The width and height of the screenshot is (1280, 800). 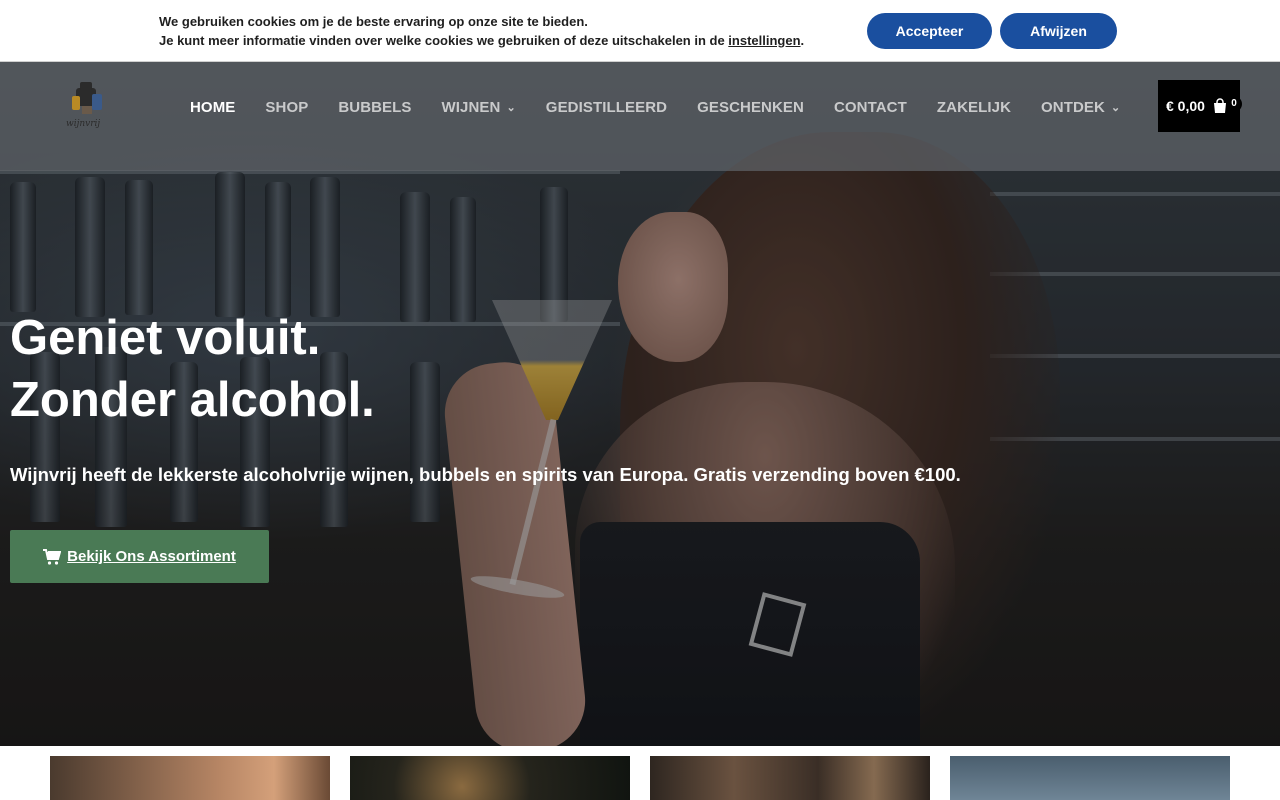 I want to click on nav-item-label: GESCHENKEN, so click(x=750, y=107).